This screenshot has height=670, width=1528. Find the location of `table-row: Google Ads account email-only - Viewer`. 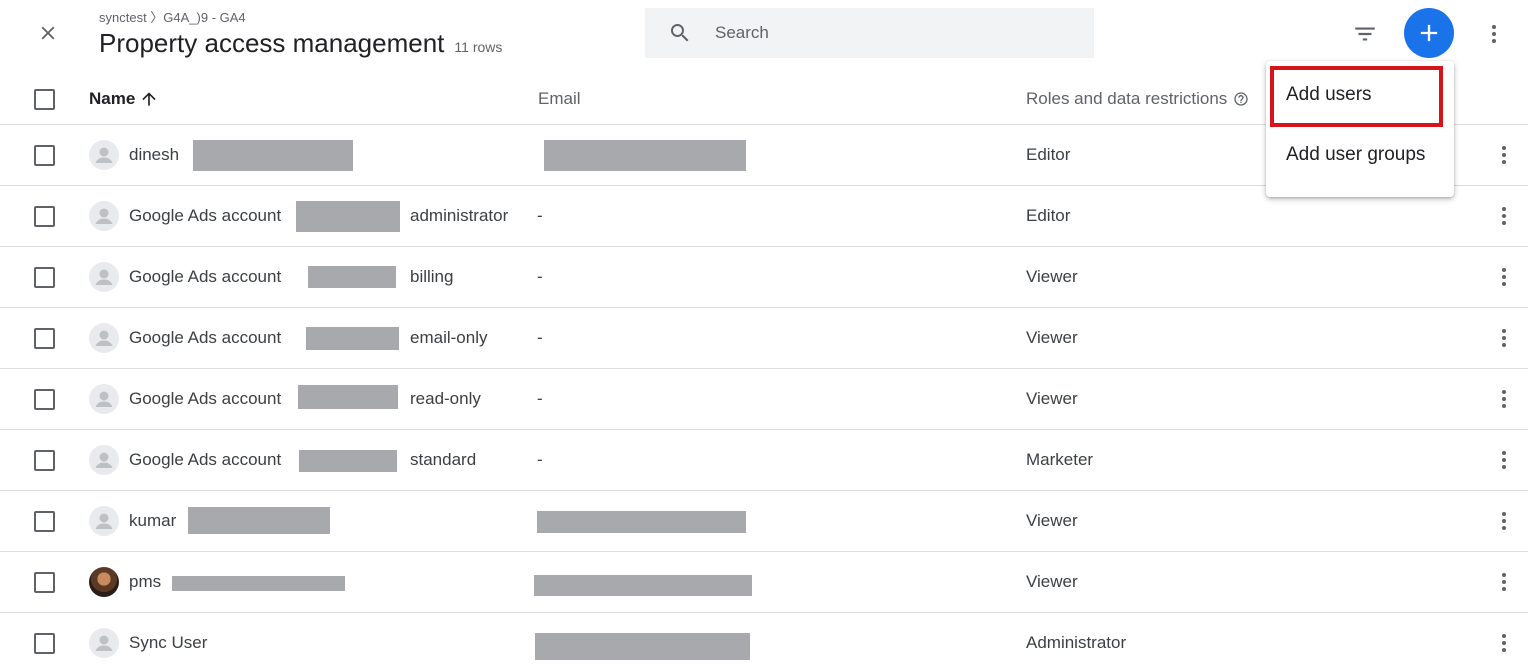

table-row: Google Ads account email-only - Viewer is located at coordinates (764, 338).